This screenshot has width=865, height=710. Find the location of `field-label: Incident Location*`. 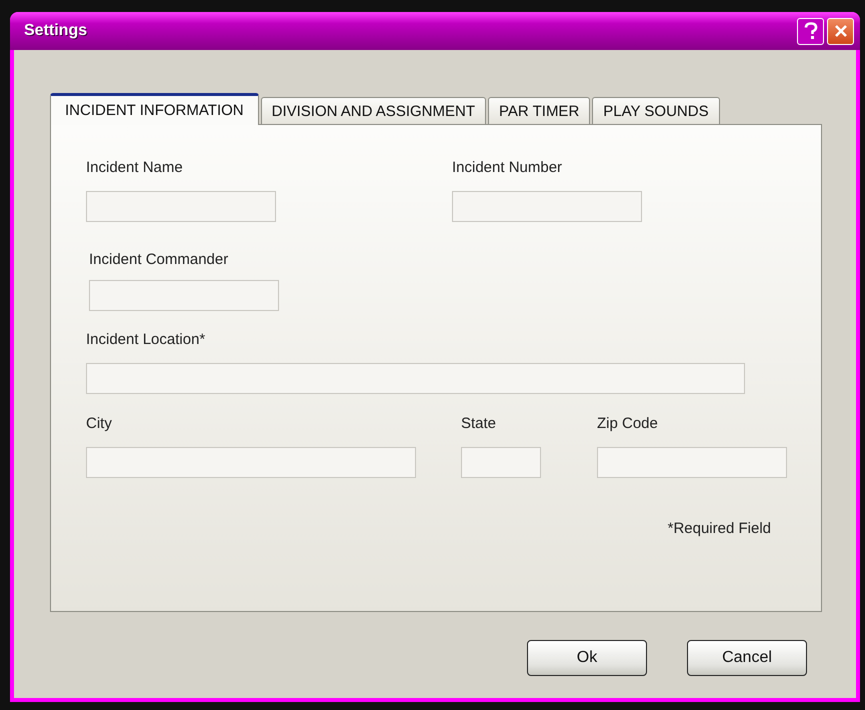

field-label: Incident Location* is located at coordinates (146, 340).